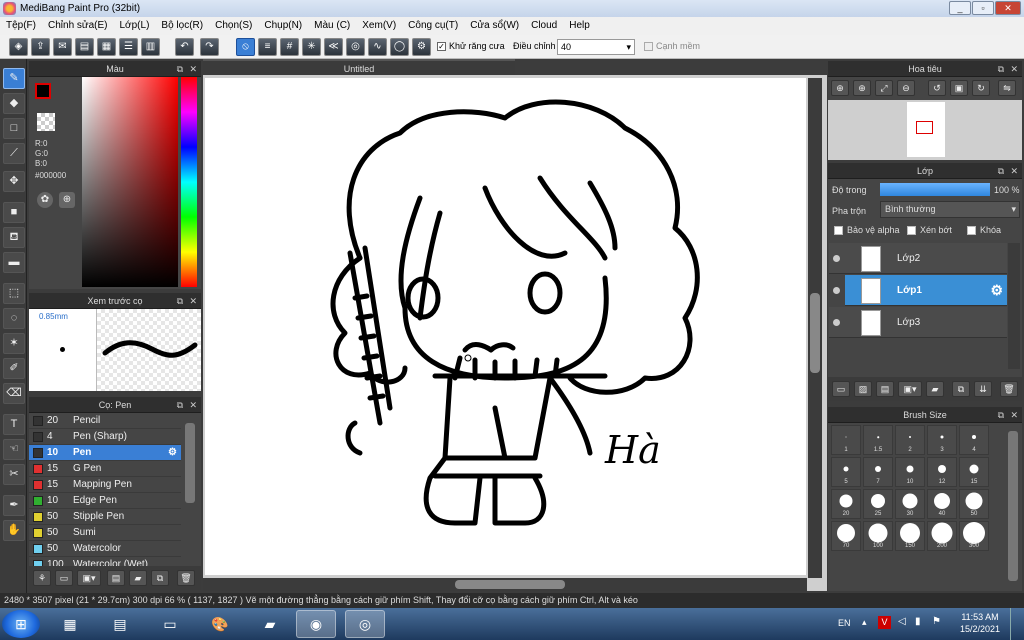  Describe the element at coordinates (981, 88) in the screenshot. I see `rotate-right-icon: ↻` at that location.